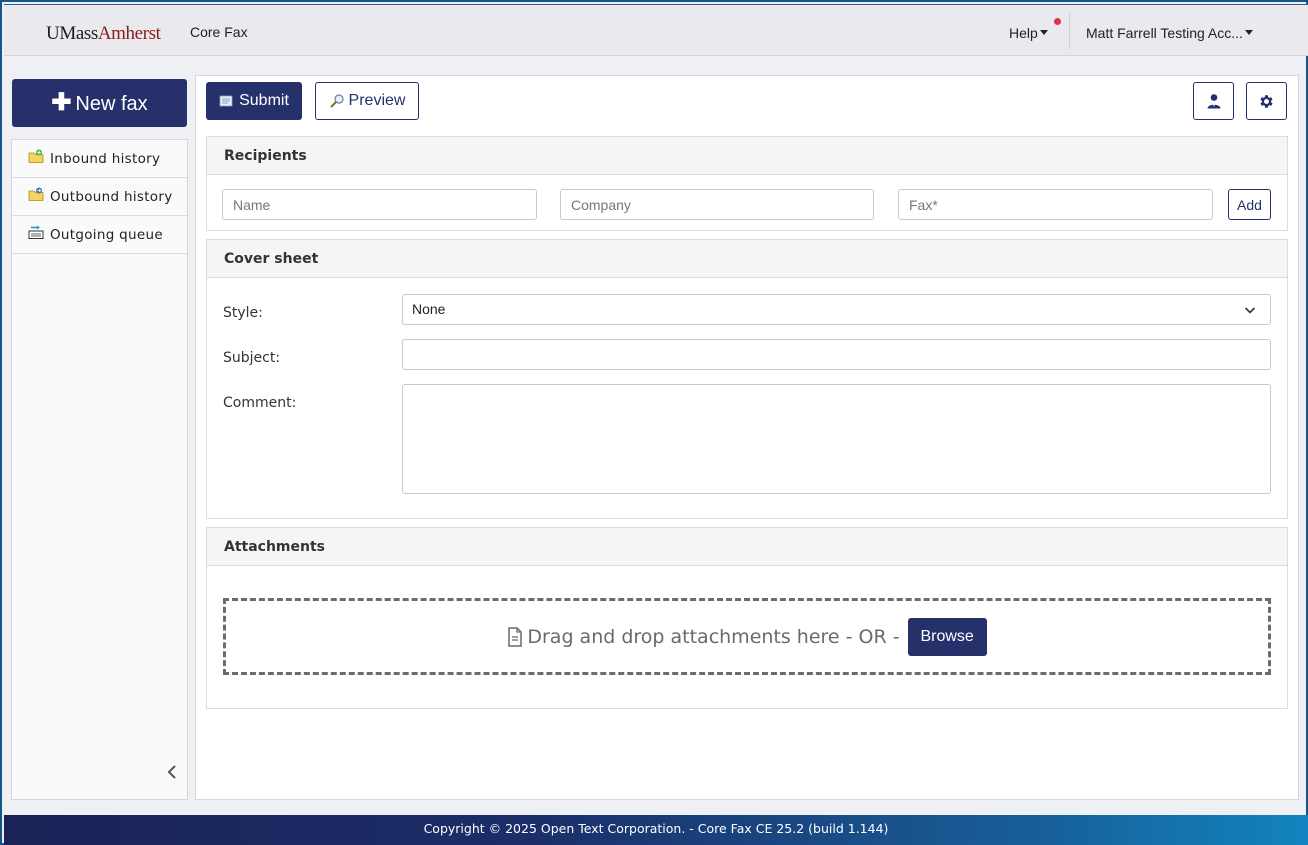 The height and width of the screenshot is (845, 1308). I want to click on chevron-left-icon, so click(172, 772).